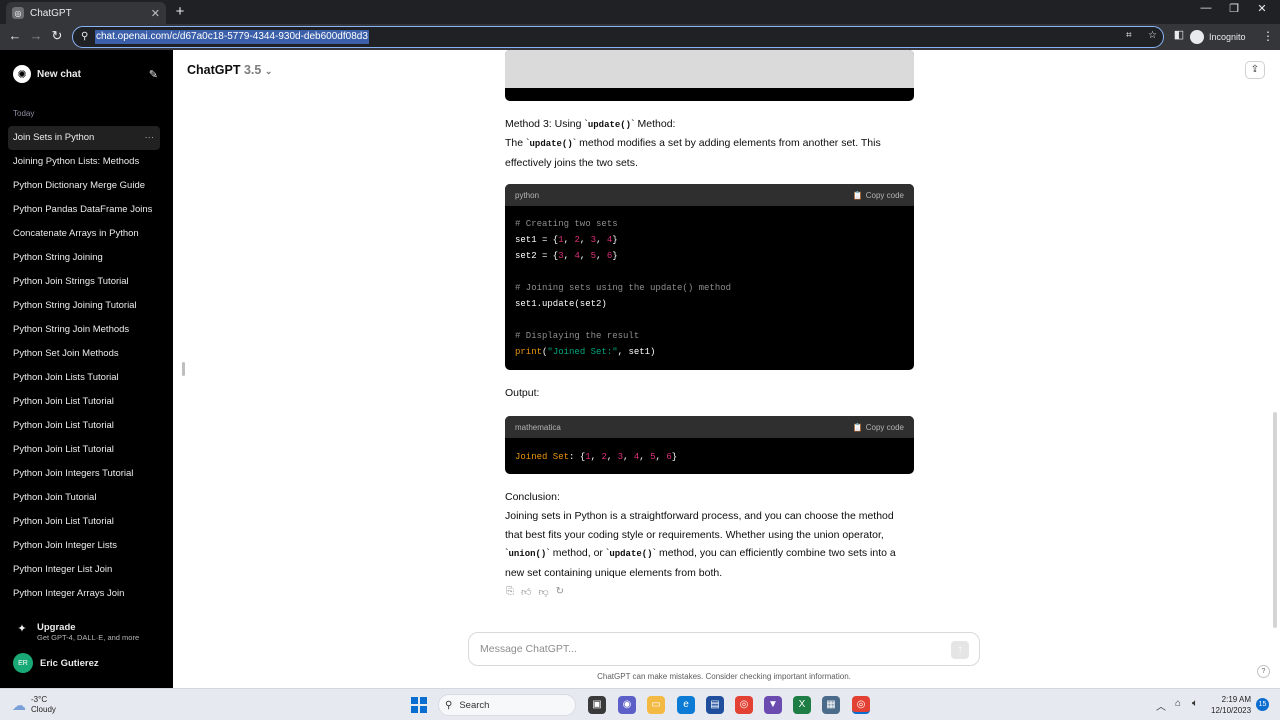 Image resolution: width=1280 pixels, height=720 pixels. What do you see at coordinates (1268, 36) in the screenshot?
I see `browser-menu-icon: ⋮` at bounding box center [1268, 36].